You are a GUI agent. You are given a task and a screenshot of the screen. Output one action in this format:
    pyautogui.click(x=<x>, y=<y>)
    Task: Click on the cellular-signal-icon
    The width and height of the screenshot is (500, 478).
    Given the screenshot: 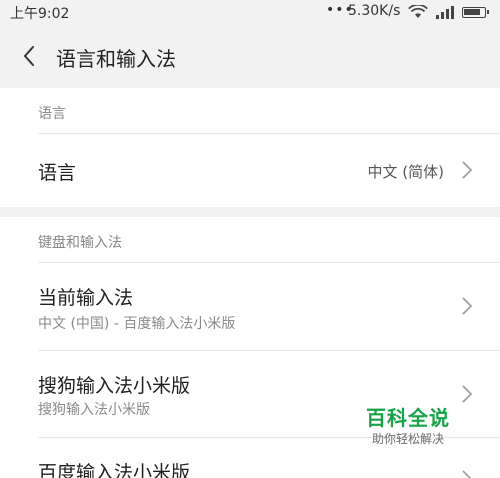 What is the action you would take?
    pyautogui.click(x=445, y=12)
    